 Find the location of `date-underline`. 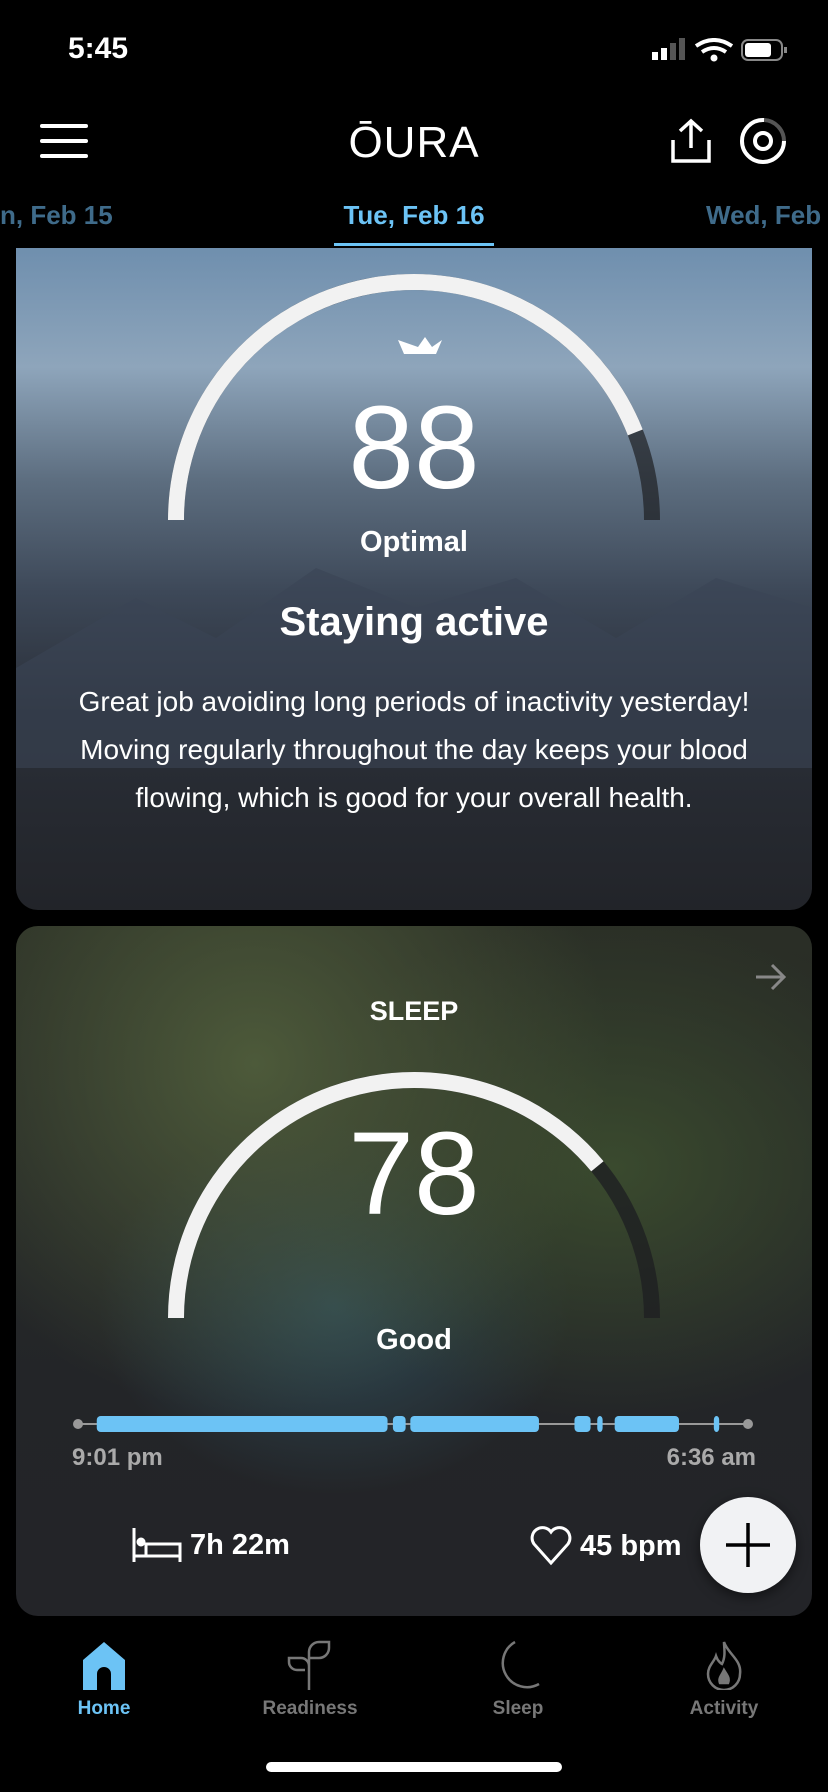

date-underline is located at coordinates (414, 244).